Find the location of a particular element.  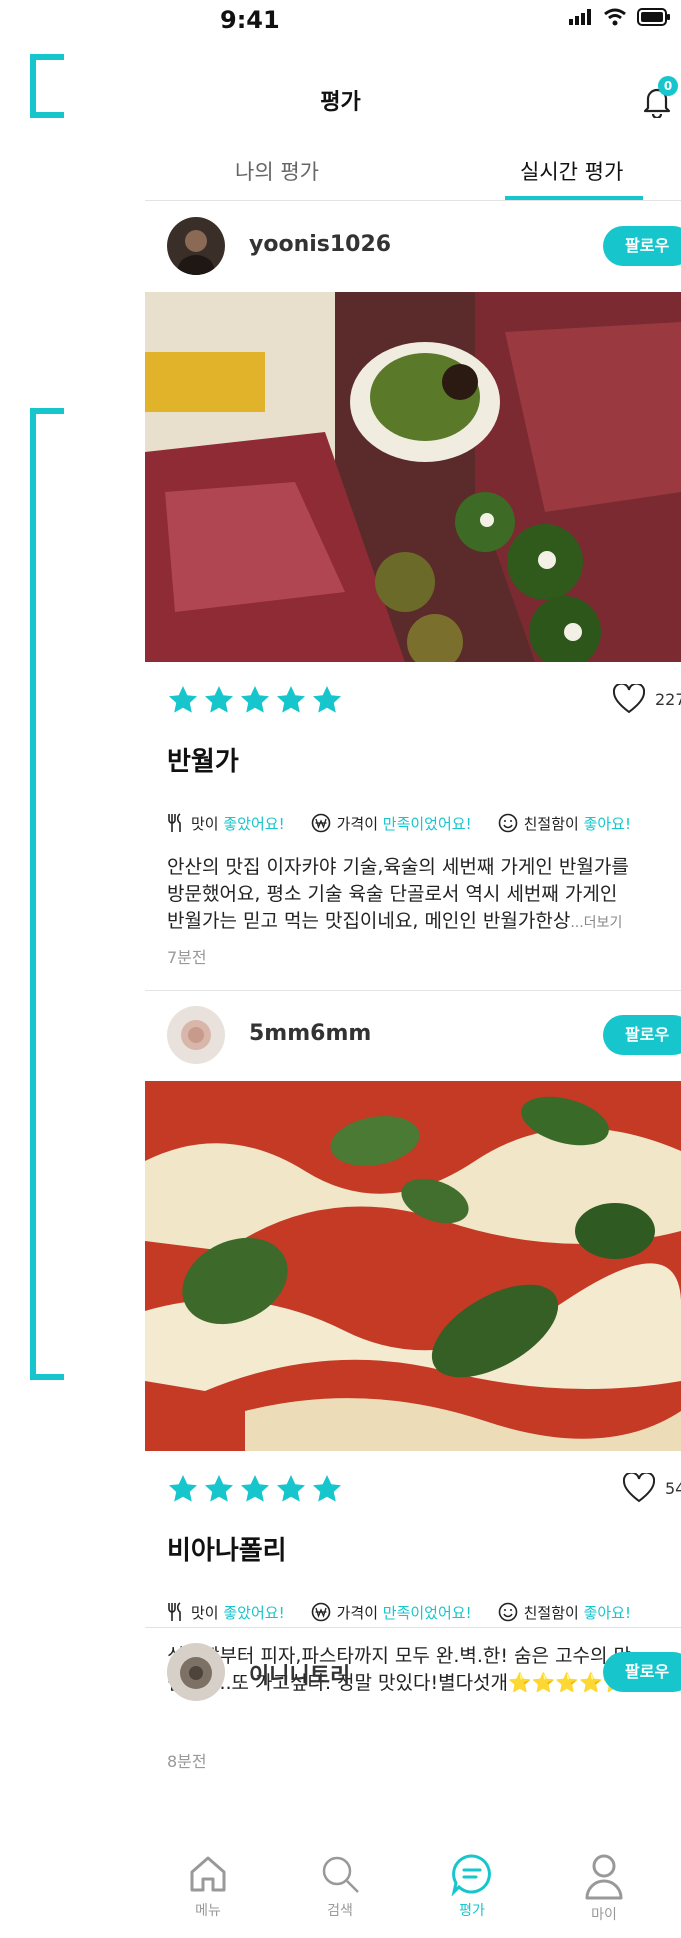

tab-live-reviews: 실시간 평가 is located at coordinates (571, 171).